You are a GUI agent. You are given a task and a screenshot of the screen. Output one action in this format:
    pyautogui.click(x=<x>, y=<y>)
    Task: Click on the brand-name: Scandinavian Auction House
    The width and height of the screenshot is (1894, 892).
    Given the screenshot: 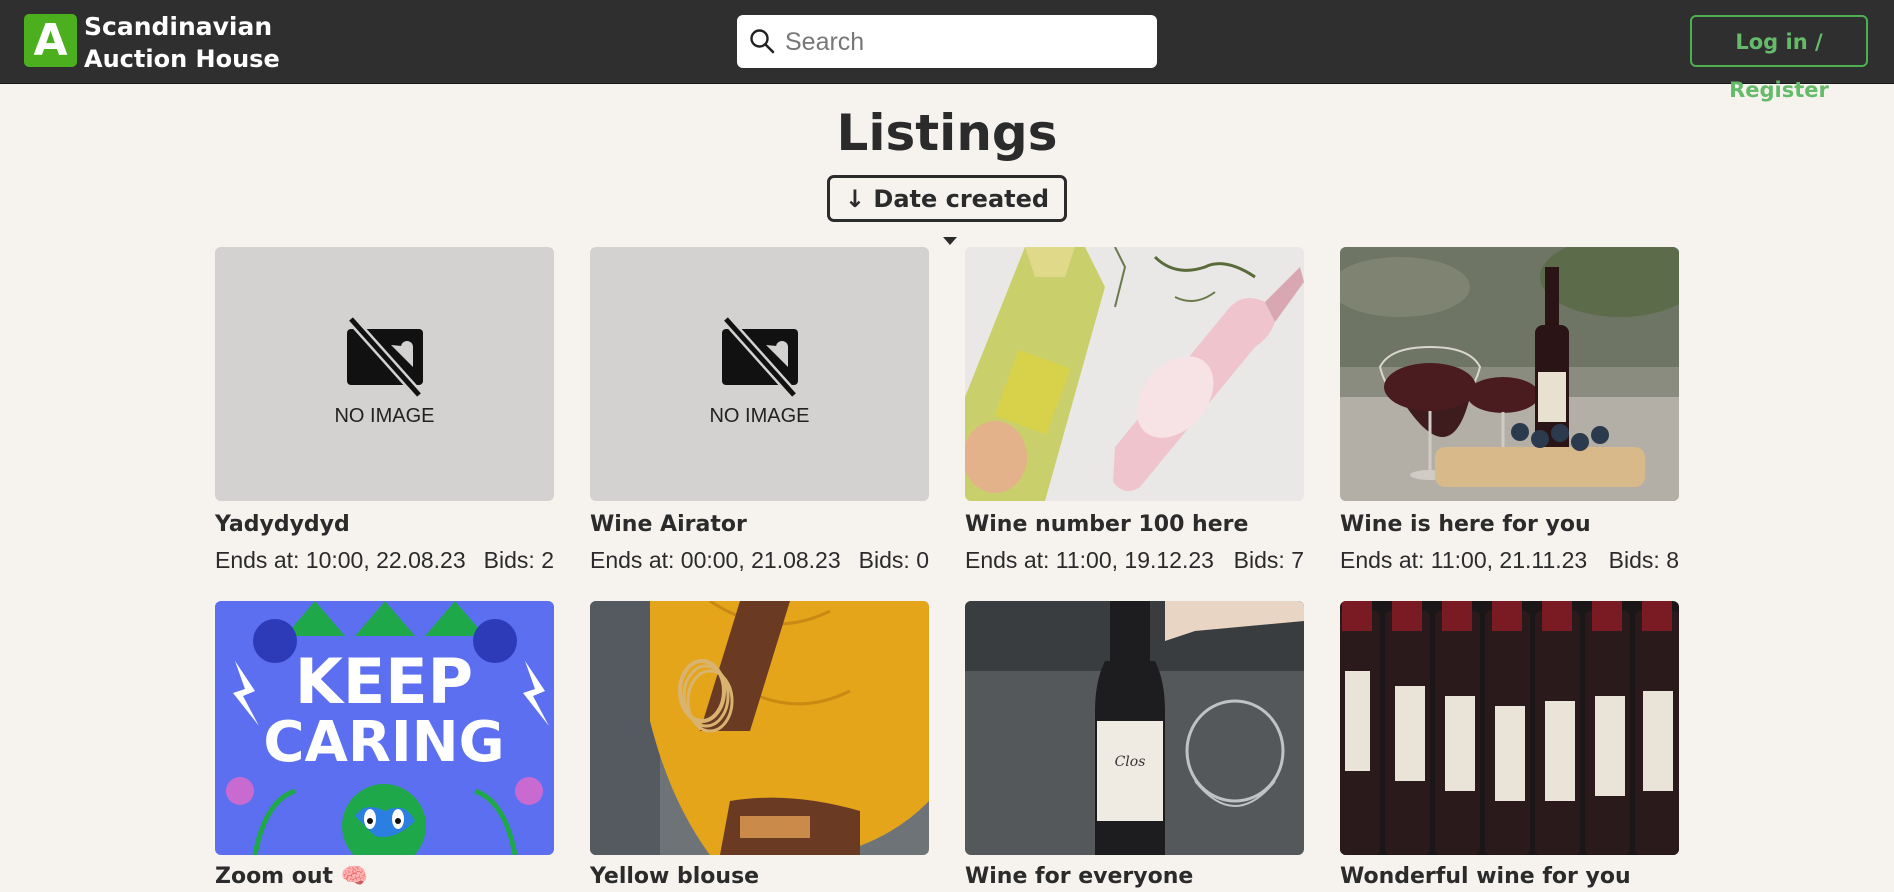 What is the action you would take?
    pyautogui.click(x=182, y=43)
    